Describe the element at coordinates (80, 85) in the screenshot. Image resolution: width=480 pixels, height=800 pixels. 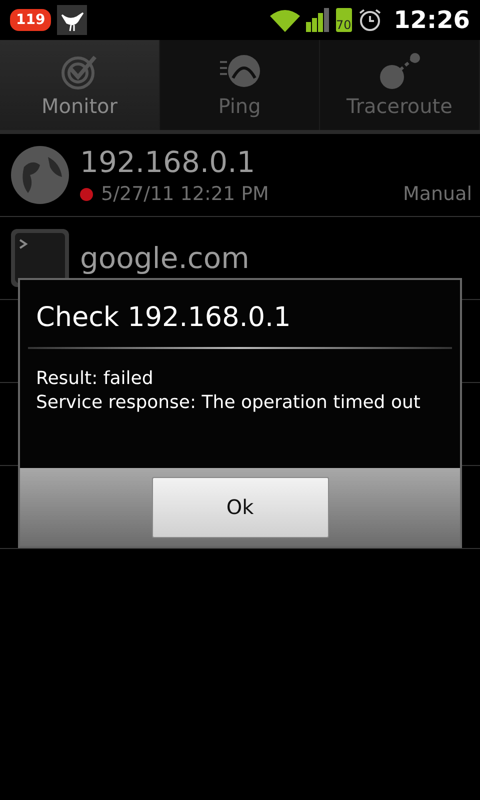
I see `tab: Monitor` at that location.